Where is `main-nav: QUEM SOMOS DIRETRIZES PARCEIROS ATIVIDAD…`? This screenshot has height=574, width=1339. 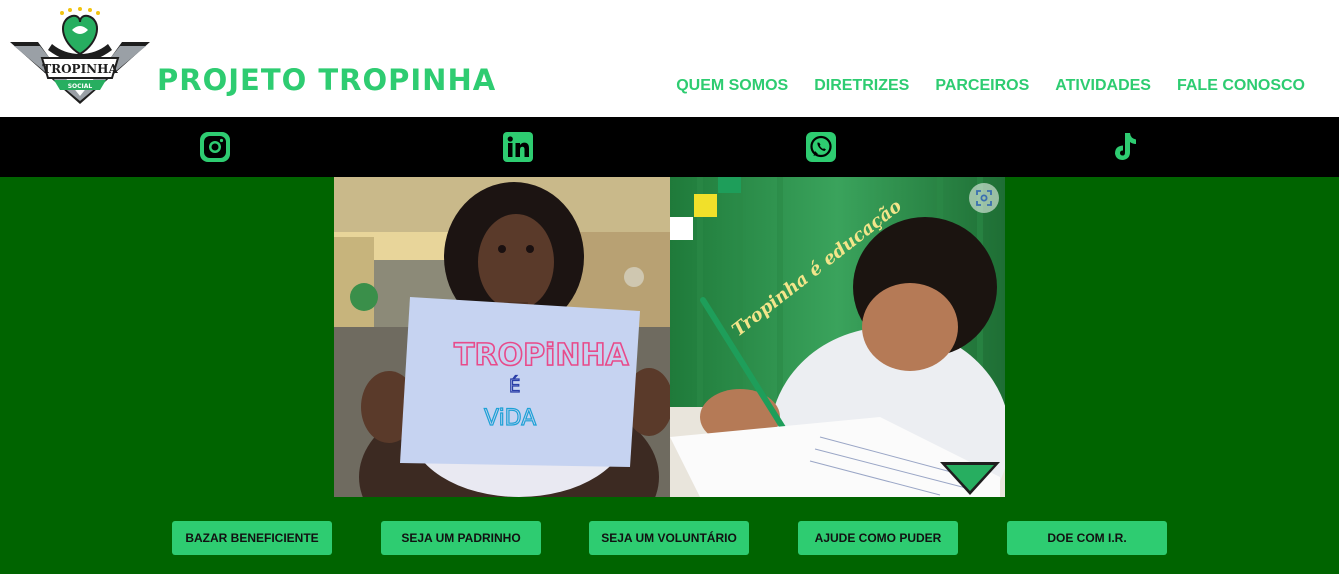 main-nav: QUEM SOMOS DIRETRIZES PARCEIROS ATIVIDAD… is located at coordinates (990, 86).